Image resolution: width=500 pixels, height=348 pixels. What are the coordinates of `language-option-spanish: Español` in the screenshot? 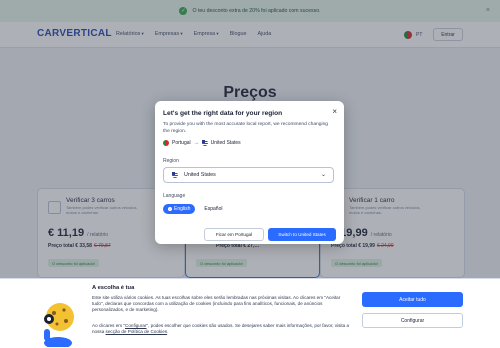 It's located at (213, 209).